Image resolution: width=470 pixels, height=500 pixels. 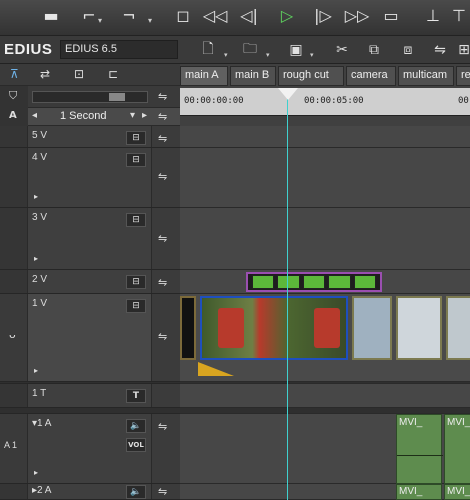 What do you see at coordinates (440, 50) in the screenshot?
I see `ripple-icon: ⇋` at bounding box center [440, 50].